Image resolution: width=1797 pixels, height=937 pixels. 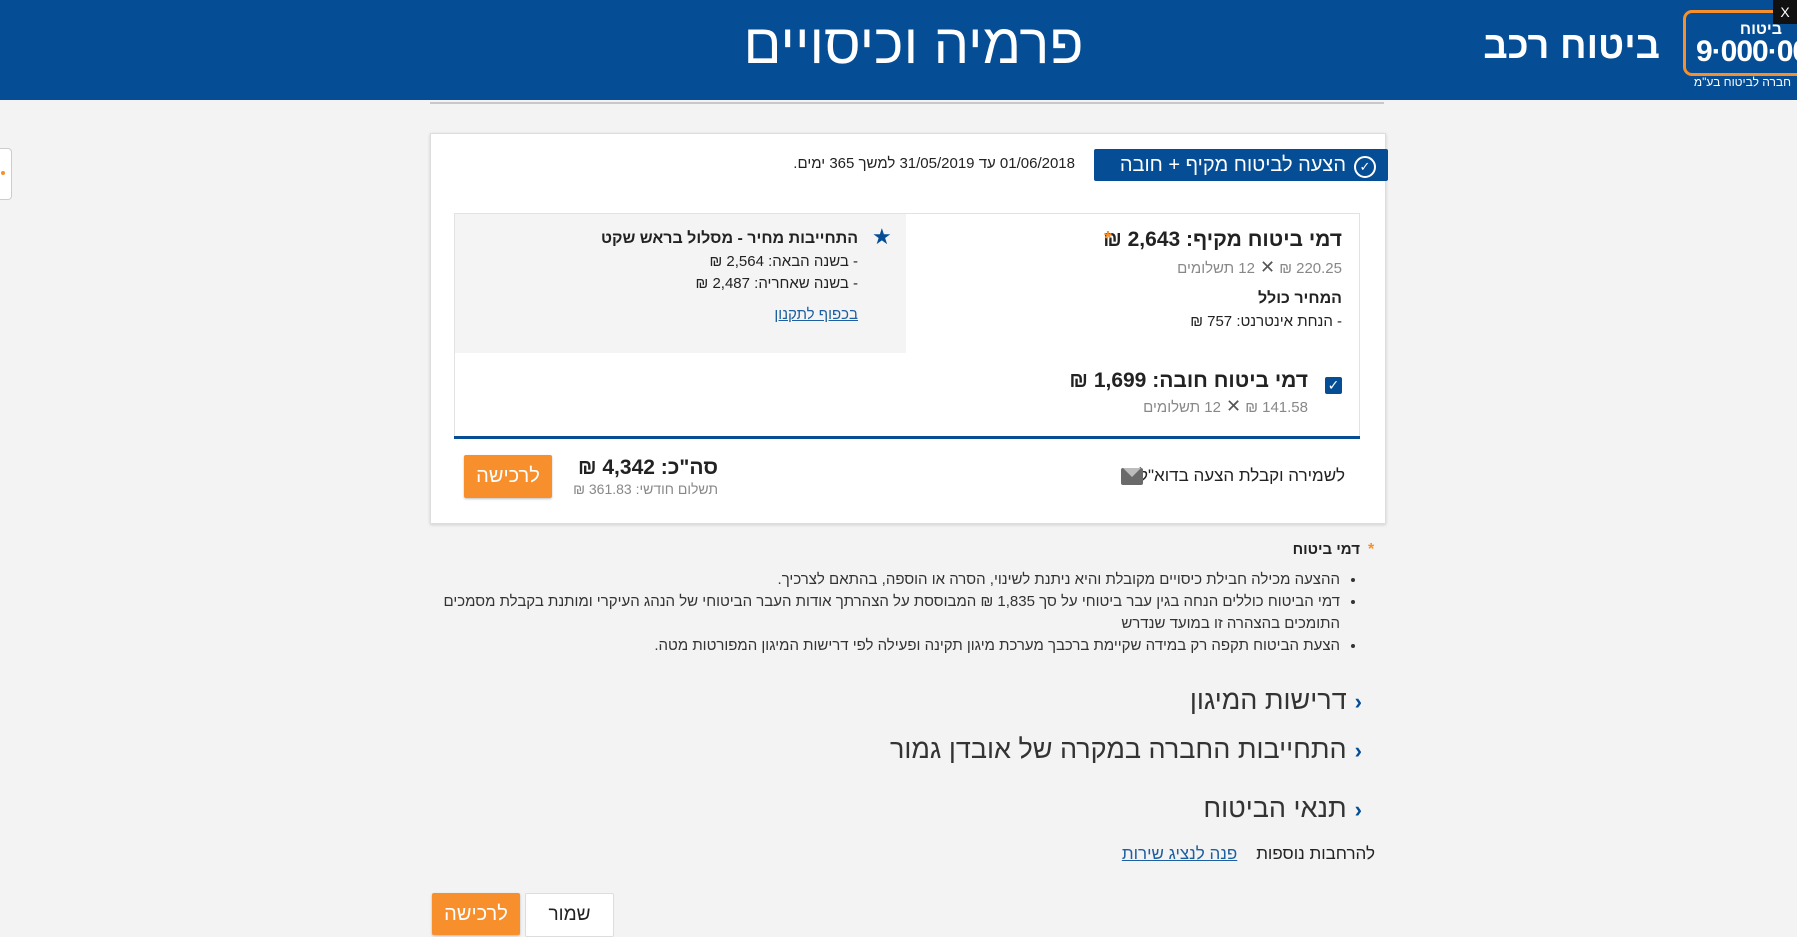 I want to click on price-includes-title: המחיר כולל, so click(x=1300, y=298).